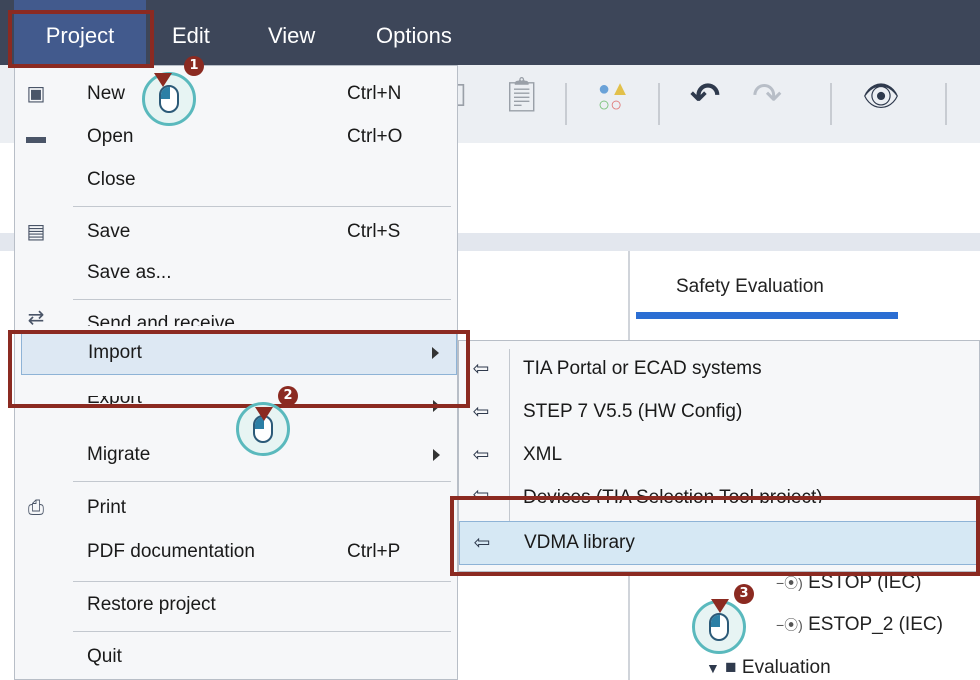 The image size is (980, 680). What do you see at coordinates (750, 287) in the screenshot?
I see `tab-safety-evaluation: Safety Evaluation` at bounding box center [750, 287].